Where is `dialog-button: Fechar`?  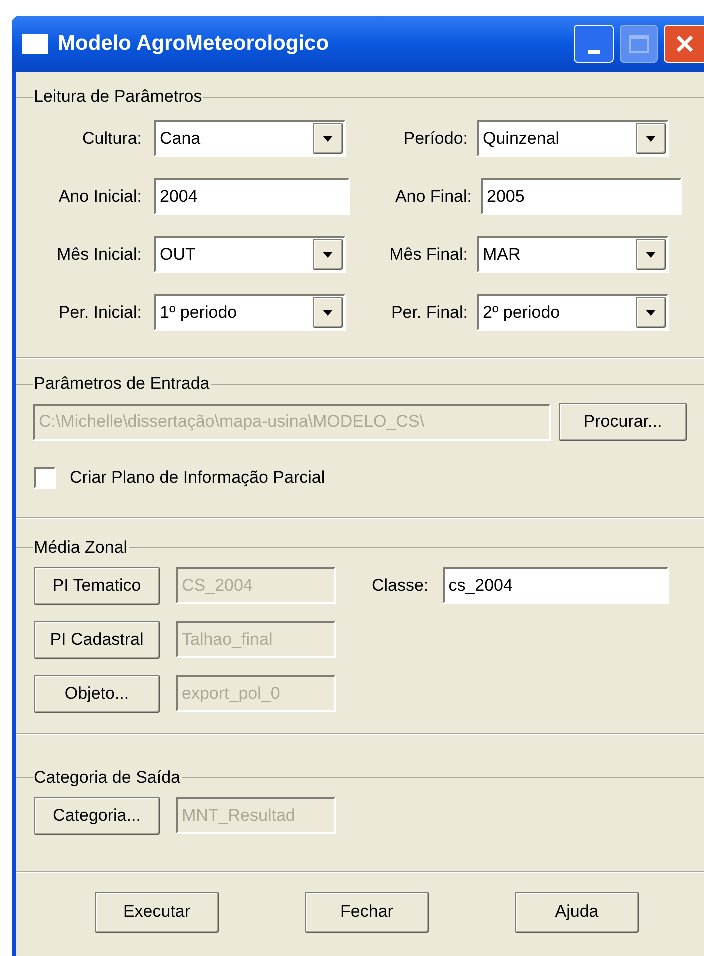 dialog-button: Fechar is located at coordinates (367, 912).